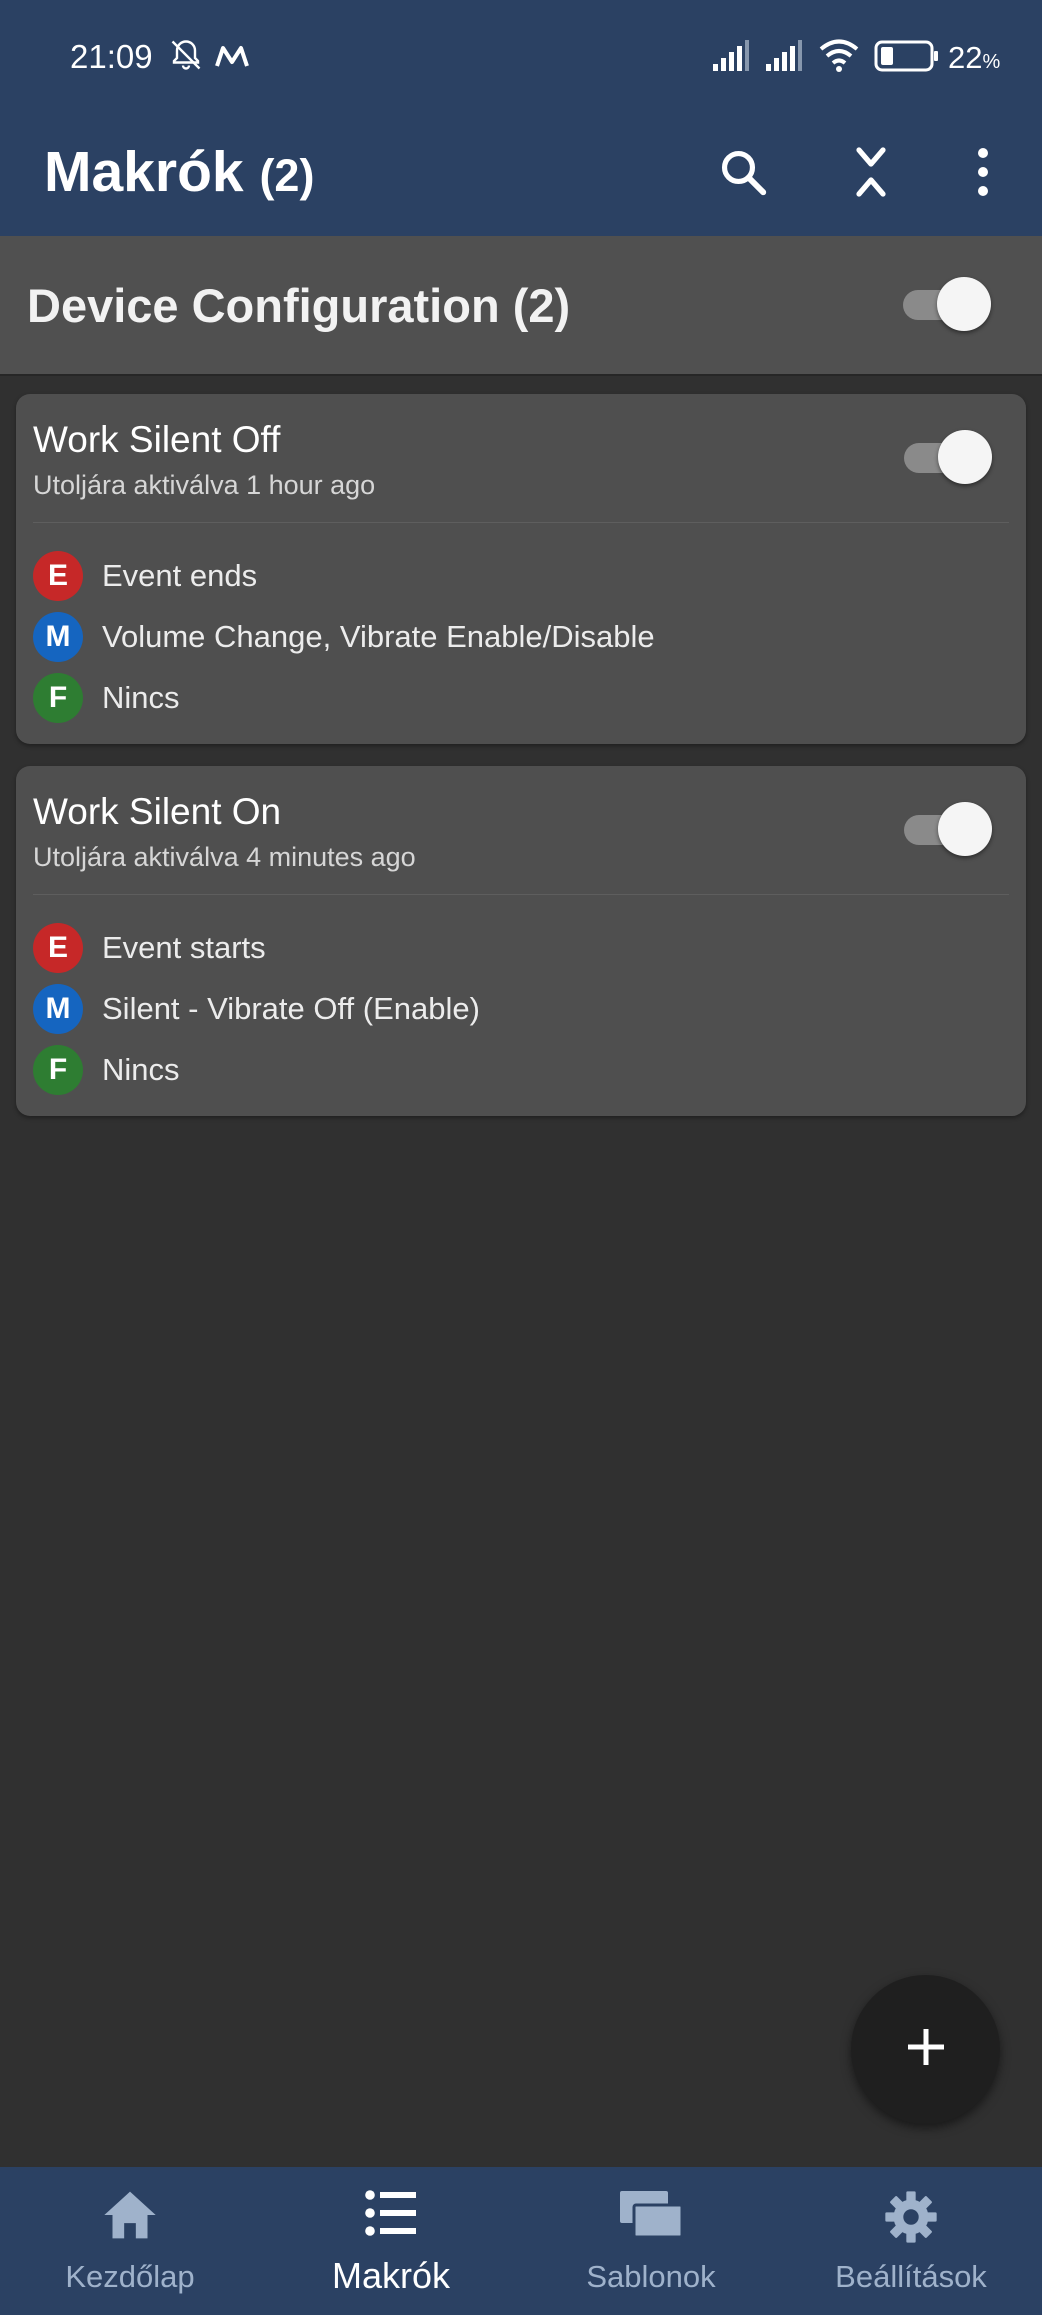 This screenshot has width=1042, height=2315. I want to click on templates-icon, so click(651, 2219).